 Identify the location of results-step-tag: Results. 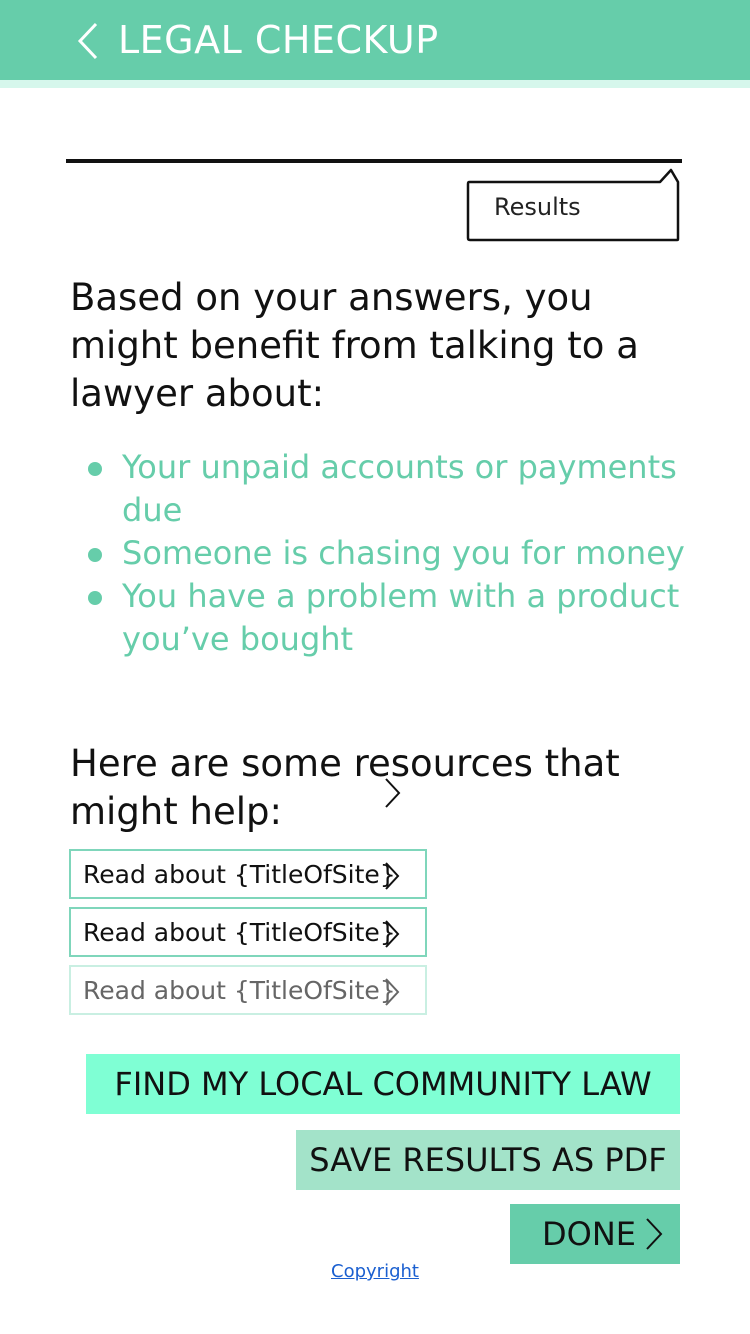
(573, 205).